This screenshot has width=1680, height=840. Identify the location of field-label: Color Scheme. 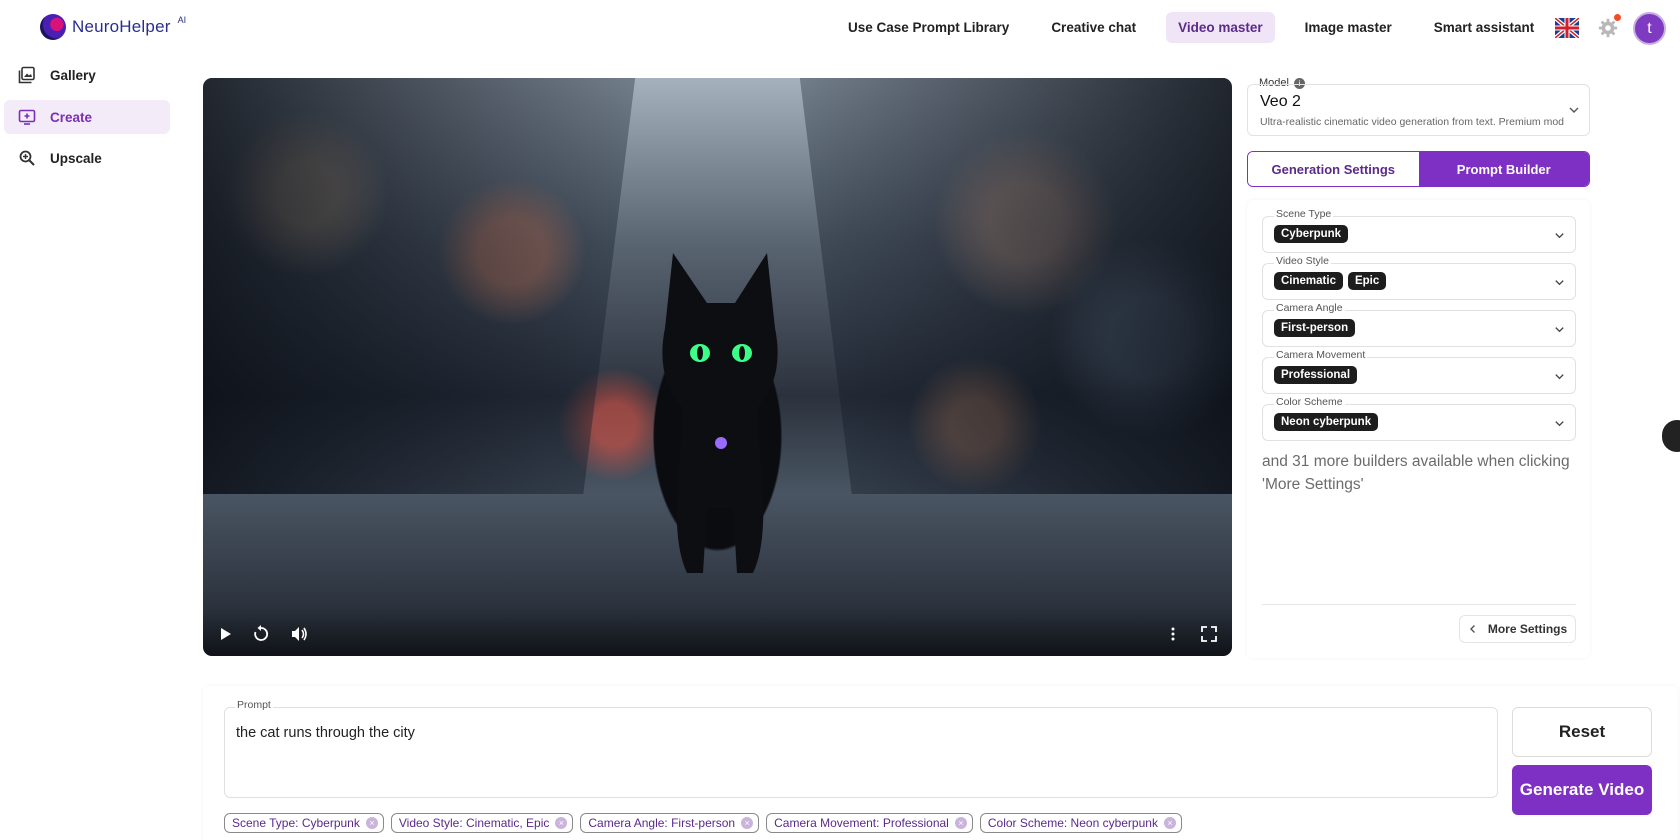
(1309, 402).